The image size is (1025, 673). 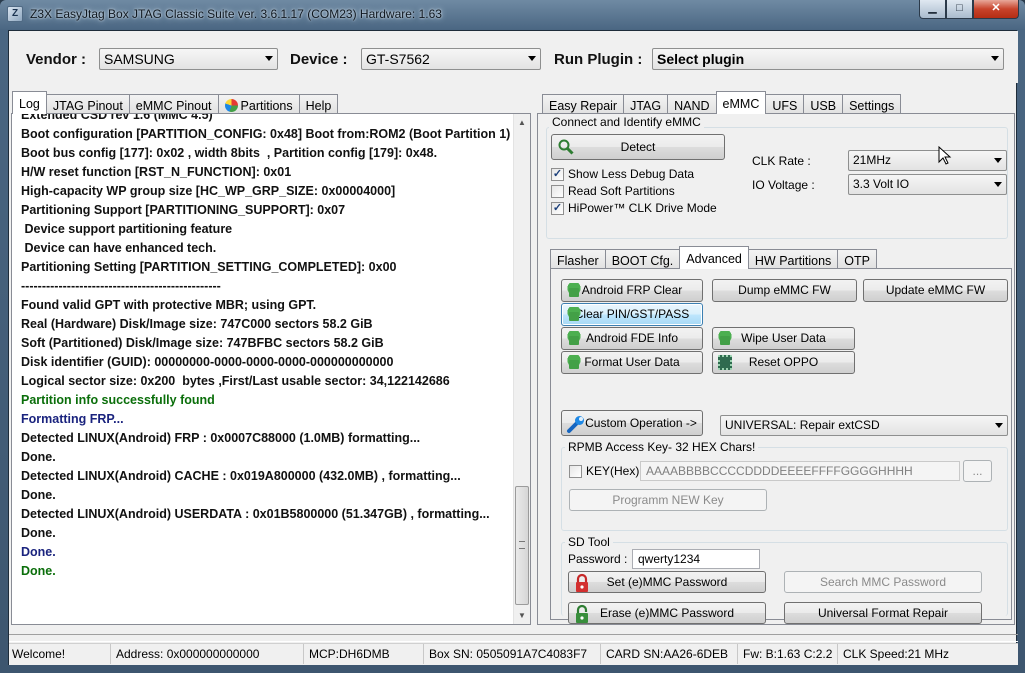 I want to click on custom-operation-select: UNIVERSAL: Repair extCSD, so click(x=864, y=425).